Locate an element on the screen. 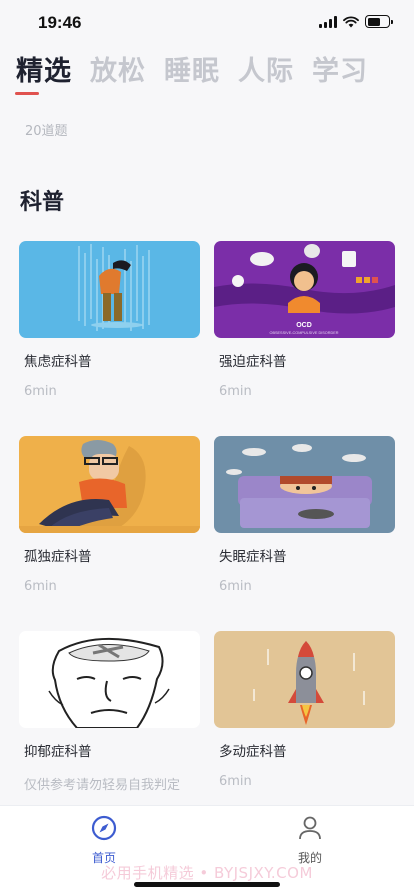 This screenshot has height=896, width=414. tabbar-mine: 我的 is located at coordinates (310, 840).